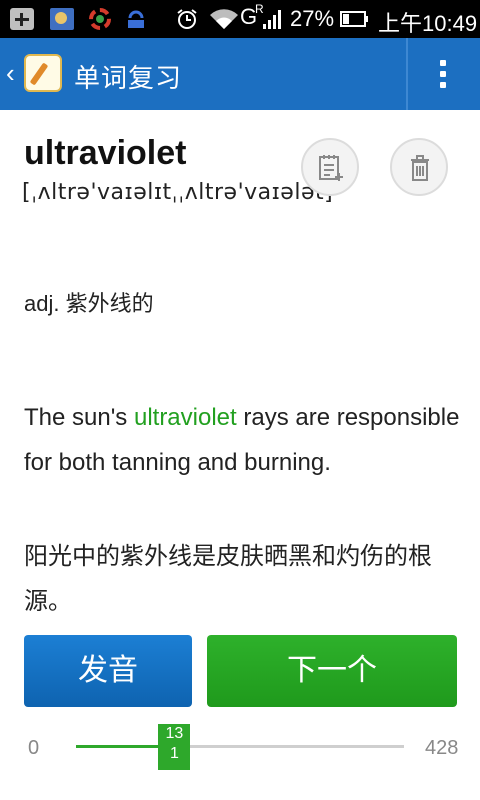 Image resolution: width=480 pixels, height=800 pixels. I want to click on back-chevron-icon: ‹, so click(10, 73).